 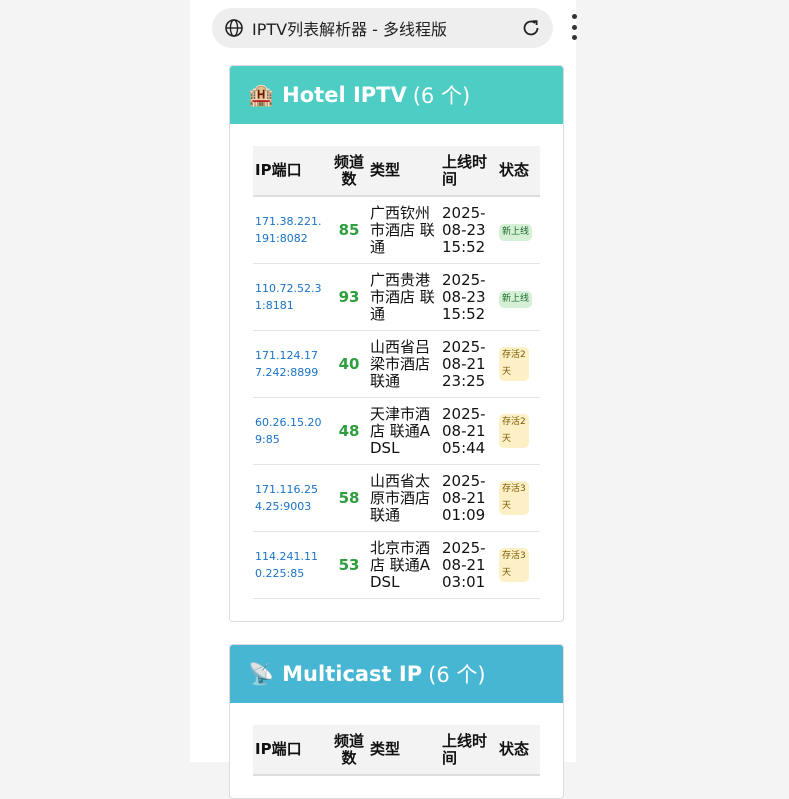 I want to click on source-type: 山西省太原市酒店联通, so click(x=404, y=498).